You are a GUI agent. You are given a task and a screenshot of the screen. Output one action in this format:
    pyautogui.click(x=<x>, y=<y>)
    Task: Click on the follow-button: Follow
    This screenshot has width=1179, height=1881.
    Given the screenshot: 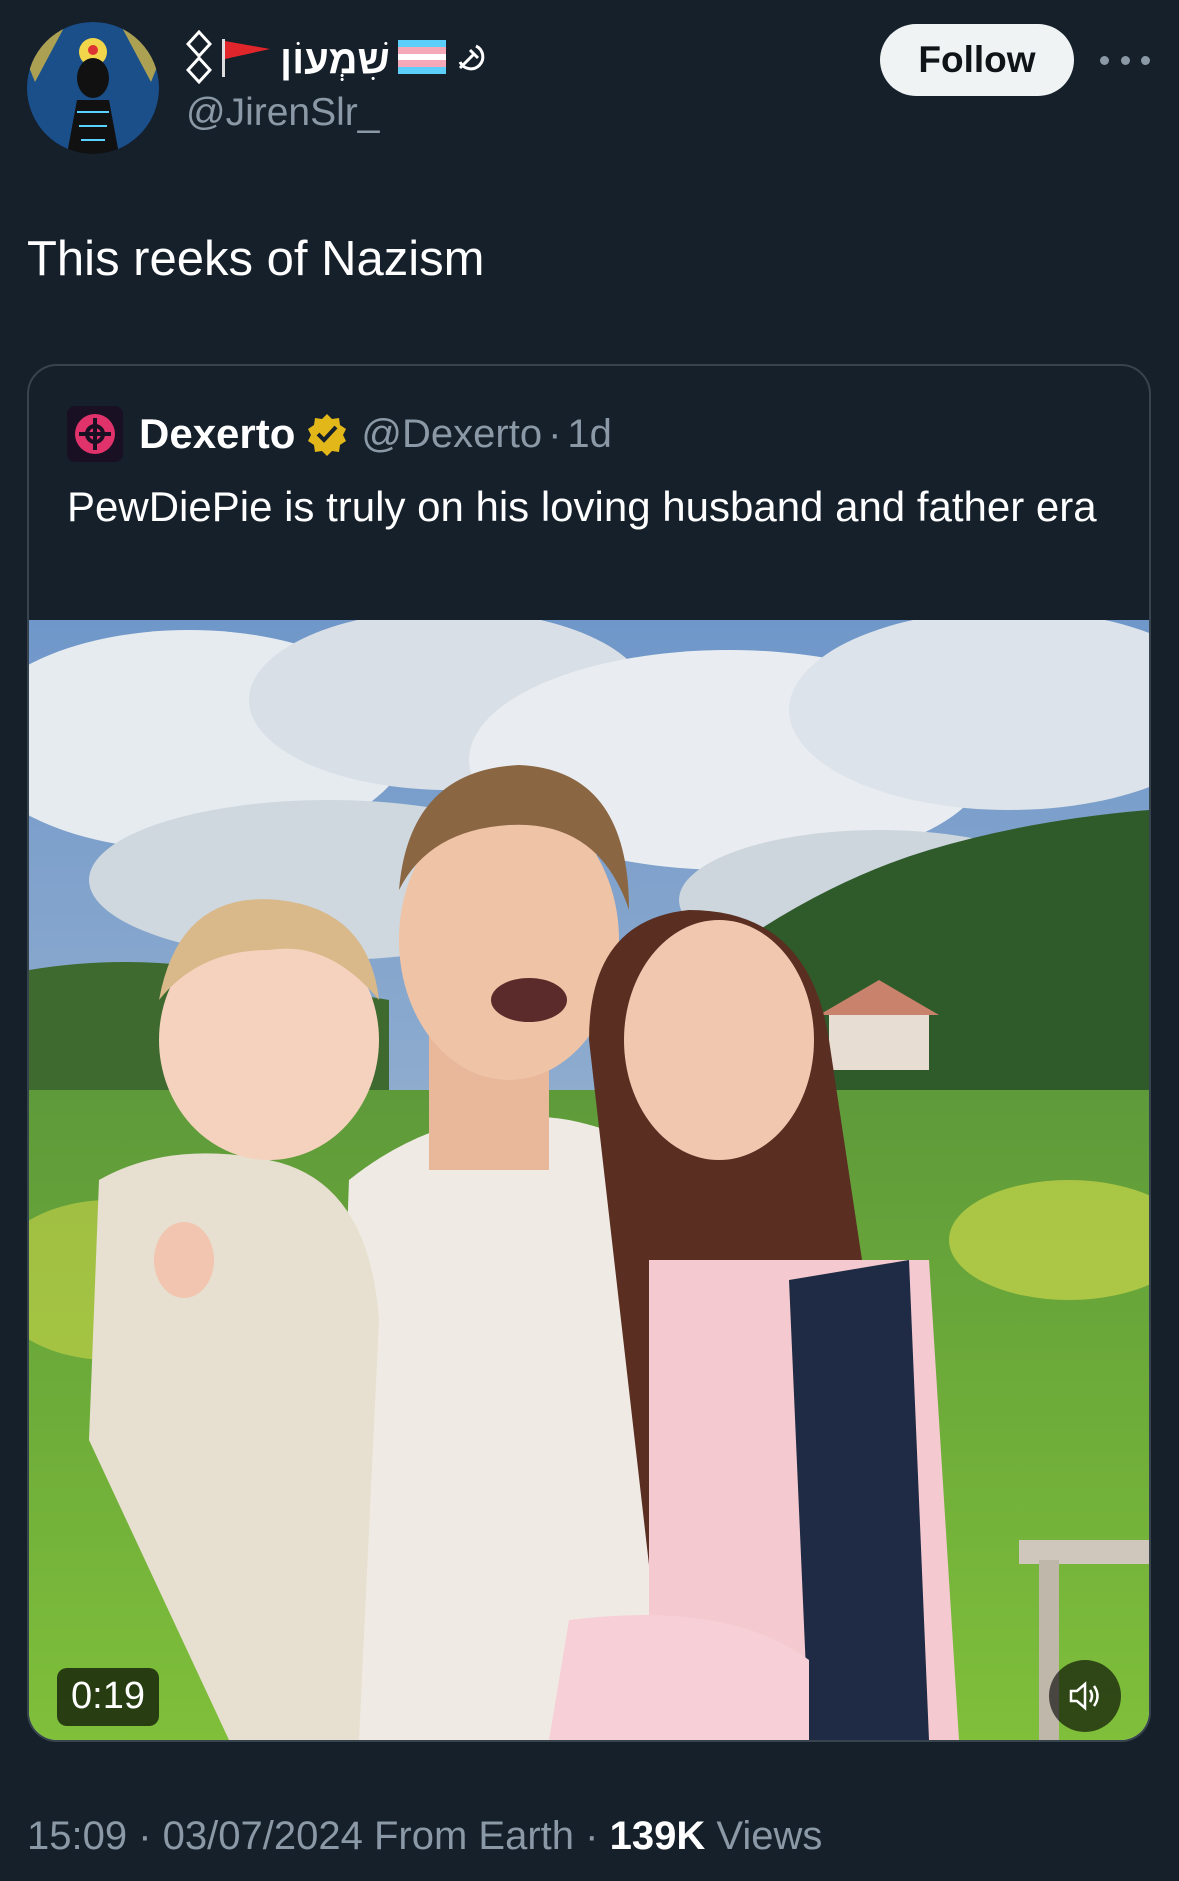 What is the action you would take?
    pyautogui.click(x=977, y=60)
    